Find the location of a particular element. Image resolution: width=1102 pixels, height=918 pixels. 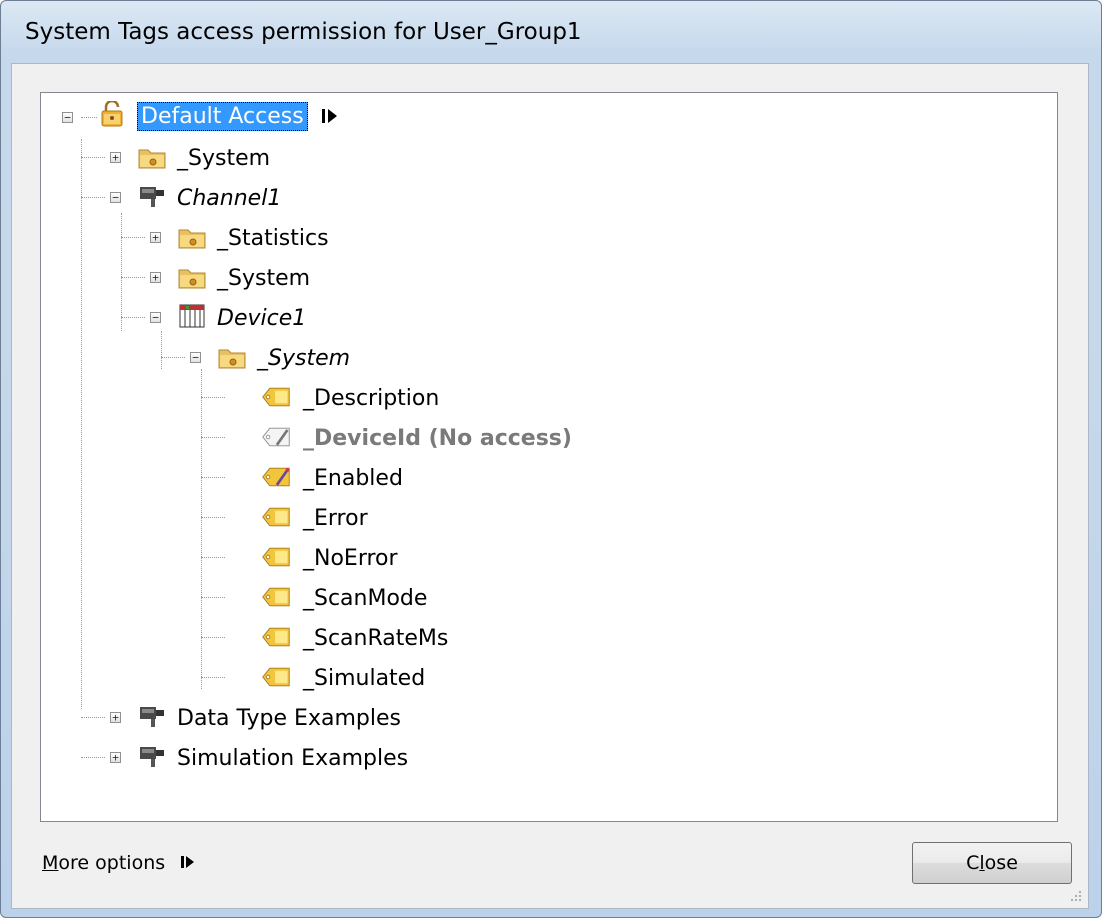

tree-node-default-access: Default Access is located at coordinates (222, 116).